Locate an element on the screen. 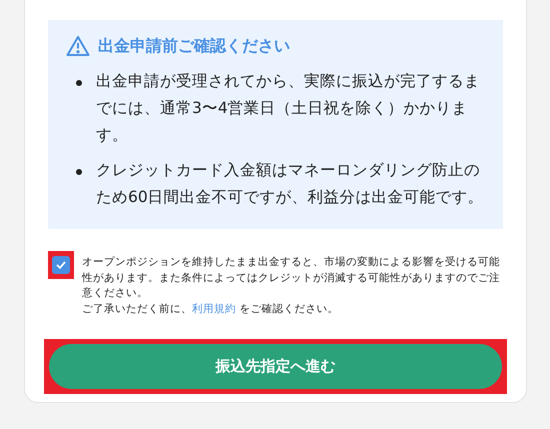 This screenshot has height=429, width=550. warning-icon is located at coordinates (78, 46).